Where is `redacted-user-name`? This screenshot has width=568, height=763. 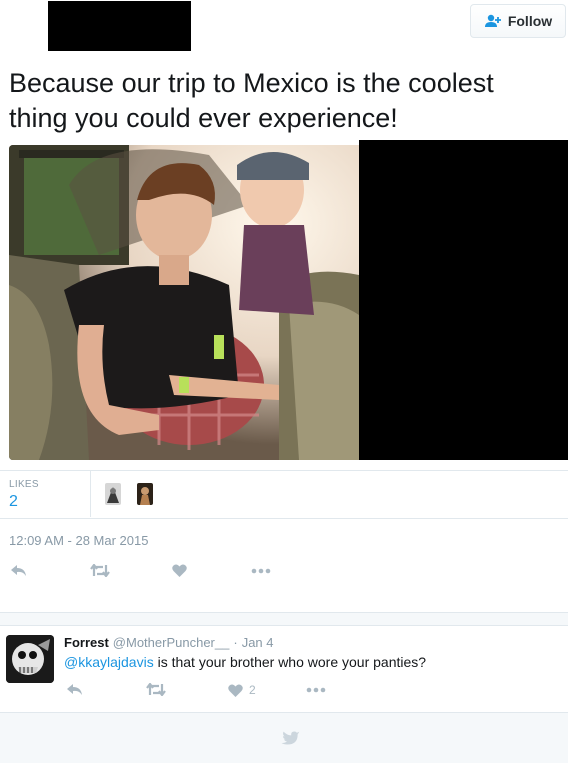 redacted-user-name is located at coordinates (119, 26).